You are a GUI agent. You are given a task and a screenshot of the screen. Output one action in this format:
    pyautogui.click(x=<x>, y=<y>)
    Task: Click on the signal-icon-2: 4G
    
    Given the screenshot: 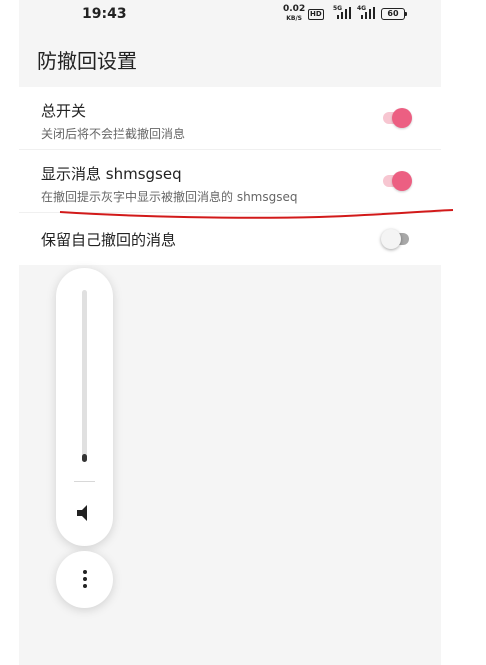 What is the action you would take?
    pyautogui.click(x=366, y=12)
    